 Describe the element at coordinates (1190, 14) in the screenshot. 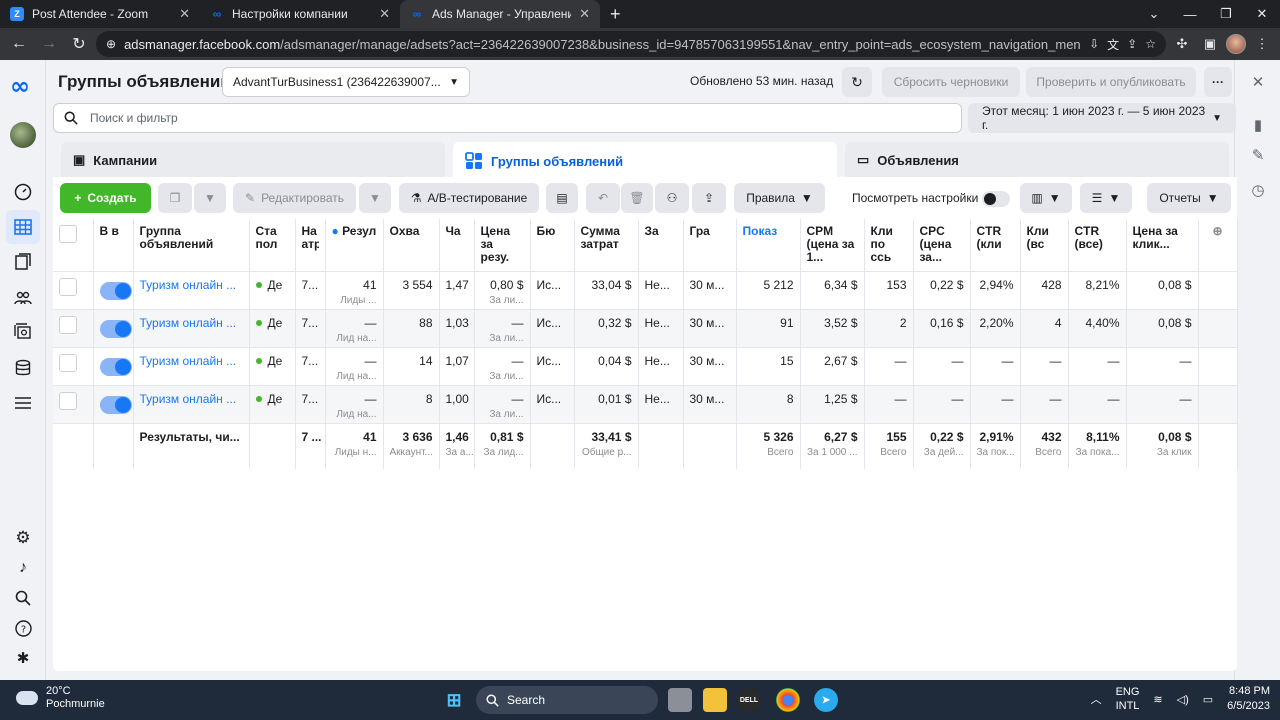

I see `minimize-button: —` at that location.